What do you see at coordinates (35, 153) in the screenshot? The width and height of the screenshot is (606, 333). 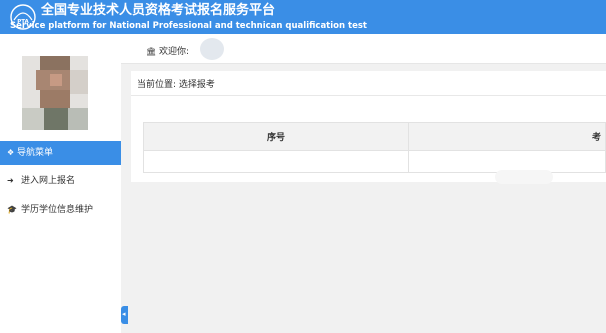 I see `nav-menu-label: 导航菜单` at bounding box center [35, 153].